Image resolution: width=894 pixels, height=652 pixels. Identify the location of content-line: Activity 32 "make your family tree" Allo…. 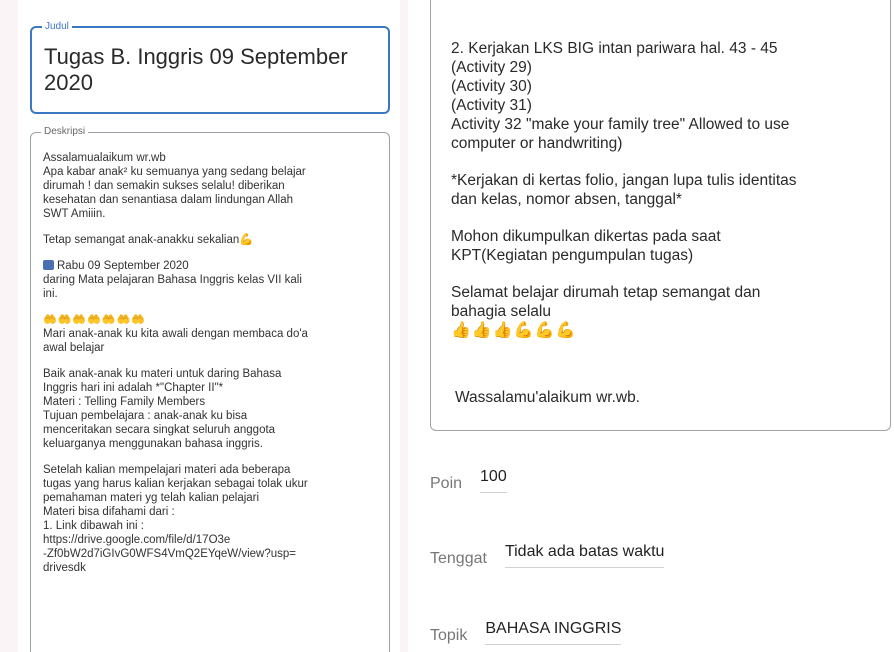
(620, 124).